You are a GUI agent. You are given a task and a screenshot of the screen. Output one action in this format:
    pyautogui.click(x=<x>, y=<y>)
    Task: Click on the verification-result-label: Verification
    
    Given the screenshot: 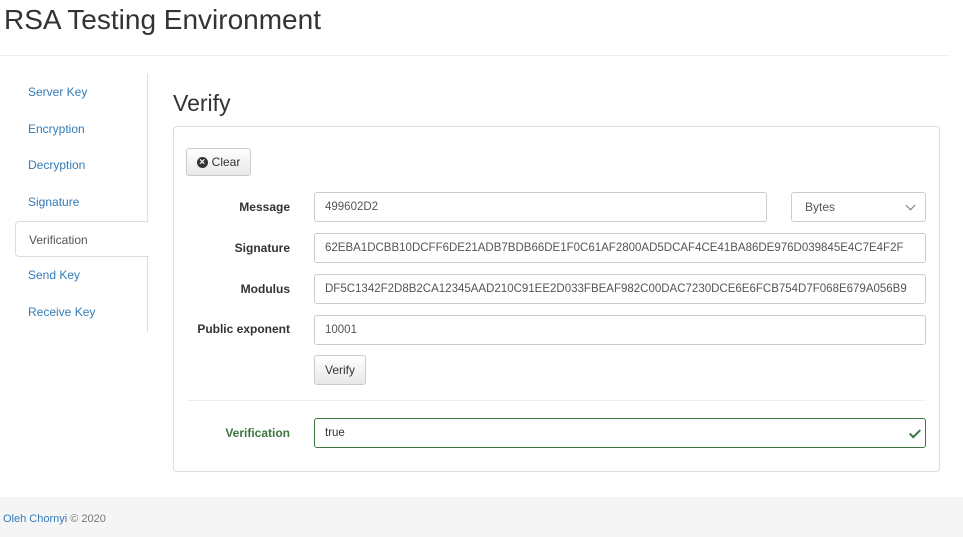 What is the action you would take?
    pyautogui.click(x=257, y=433)
    